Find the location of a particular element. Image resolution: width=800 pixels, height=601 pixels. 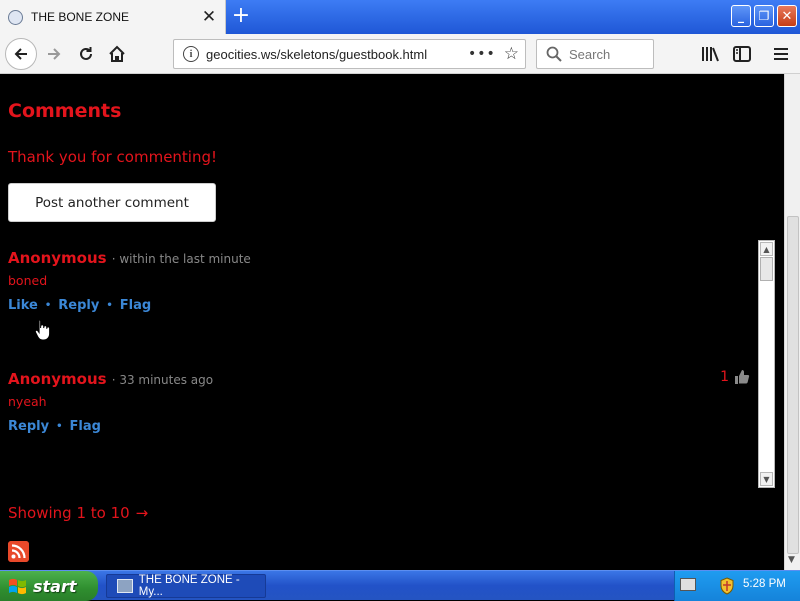

back-button is located at coordinates (21, 54).